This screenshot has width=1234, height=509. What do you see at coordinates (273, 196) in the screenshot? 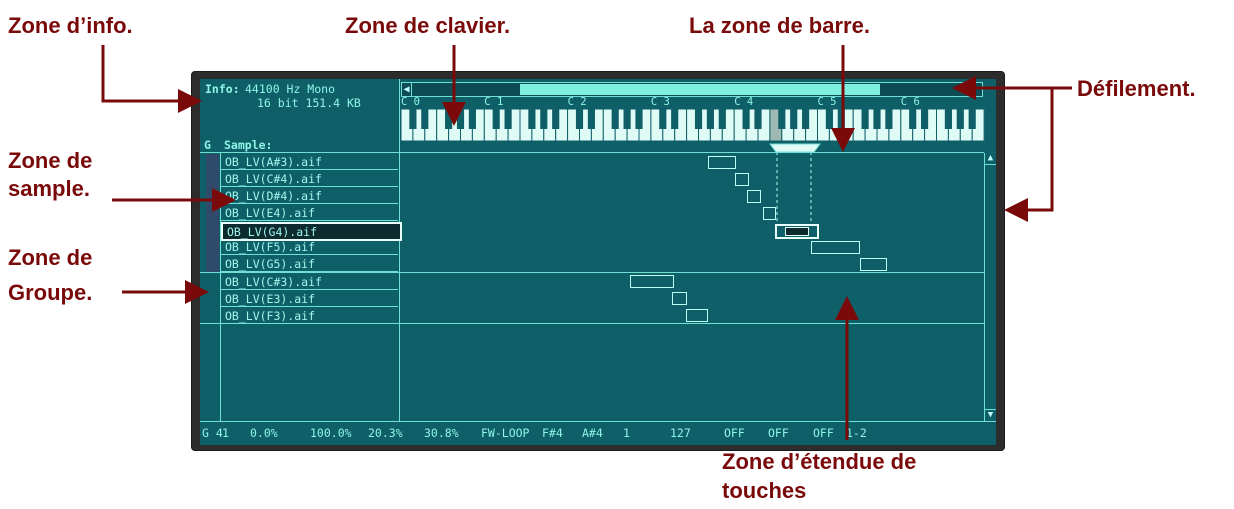
I see `sample-name: OB_LV(D#4).aif` at bounding box center [273, 196].